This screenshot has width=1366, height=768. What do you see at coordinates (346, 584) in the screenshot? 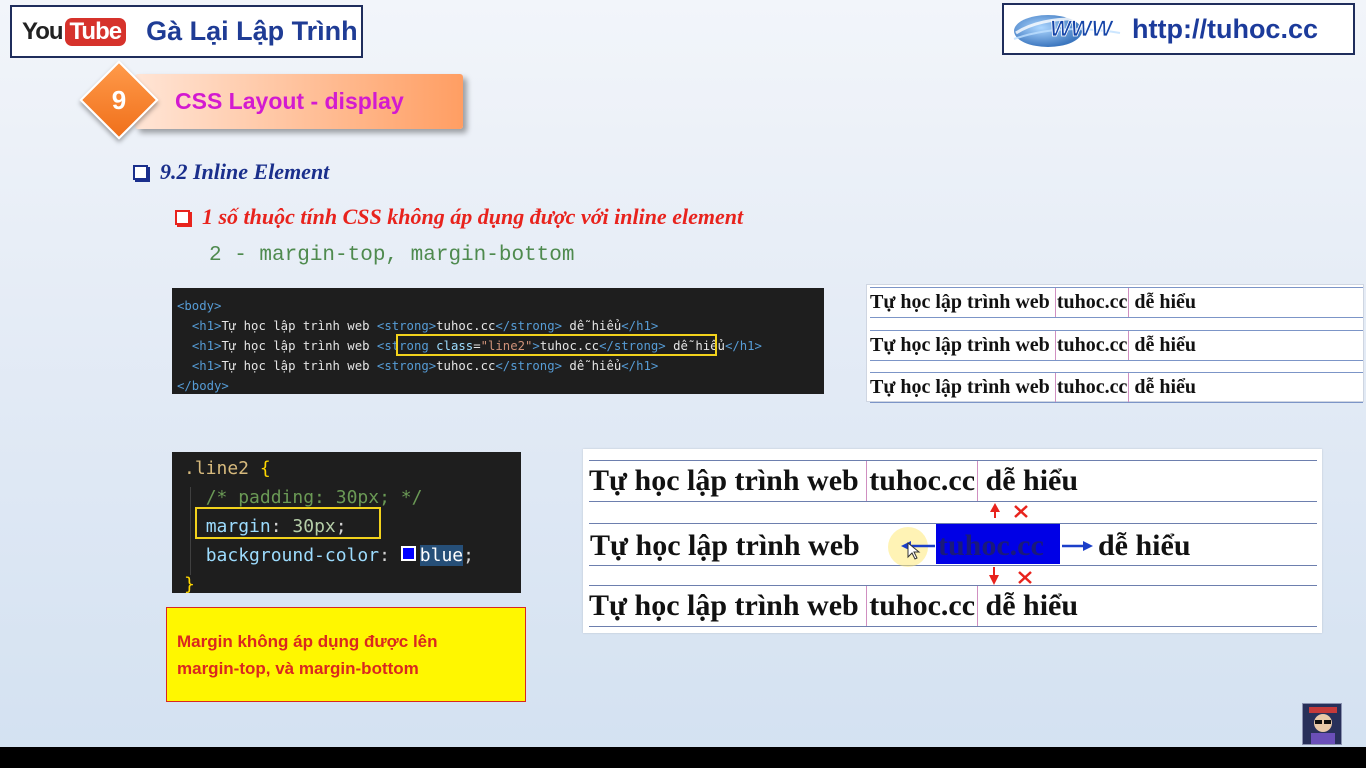
I see `code-line: }` at bounding box center [346, 584].